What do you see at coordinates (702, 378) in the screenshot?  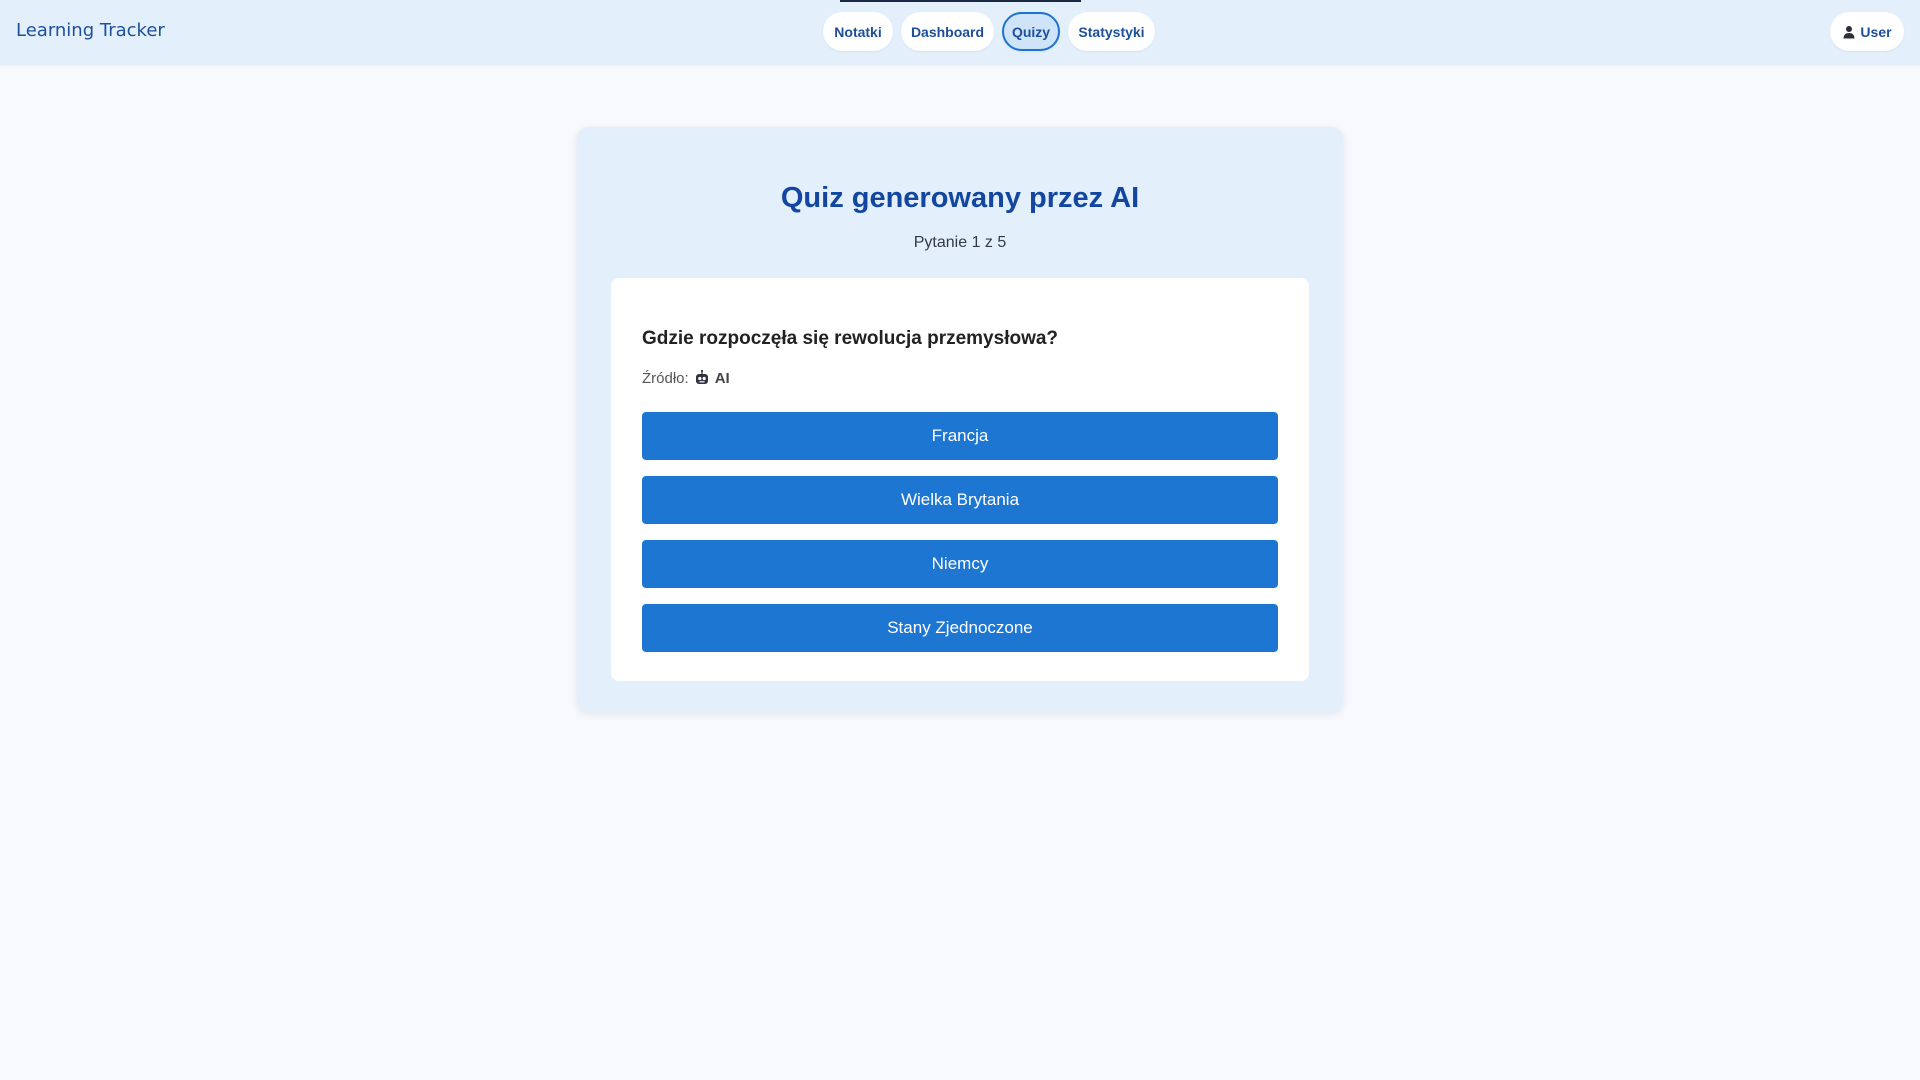 I see `robot-icon` at bounding box center [702, 378].